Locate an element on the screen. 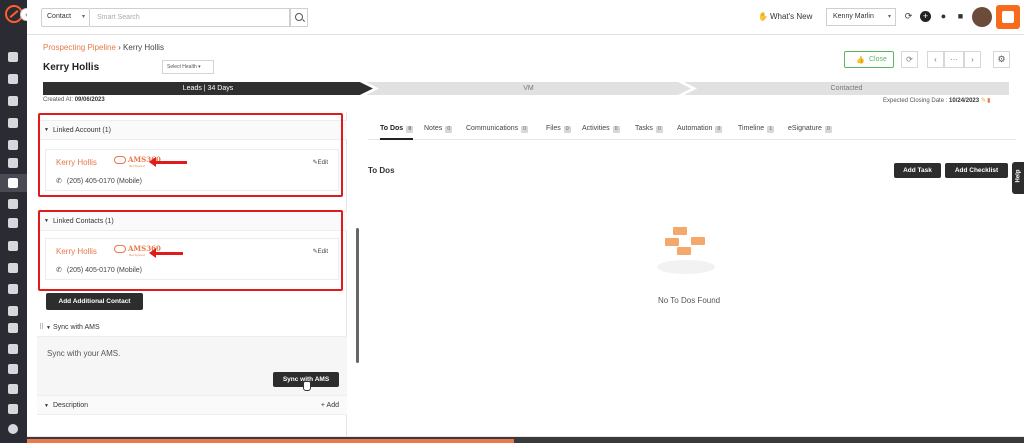  page-title: Kerry Hollis is located at coordinates (71, 67).